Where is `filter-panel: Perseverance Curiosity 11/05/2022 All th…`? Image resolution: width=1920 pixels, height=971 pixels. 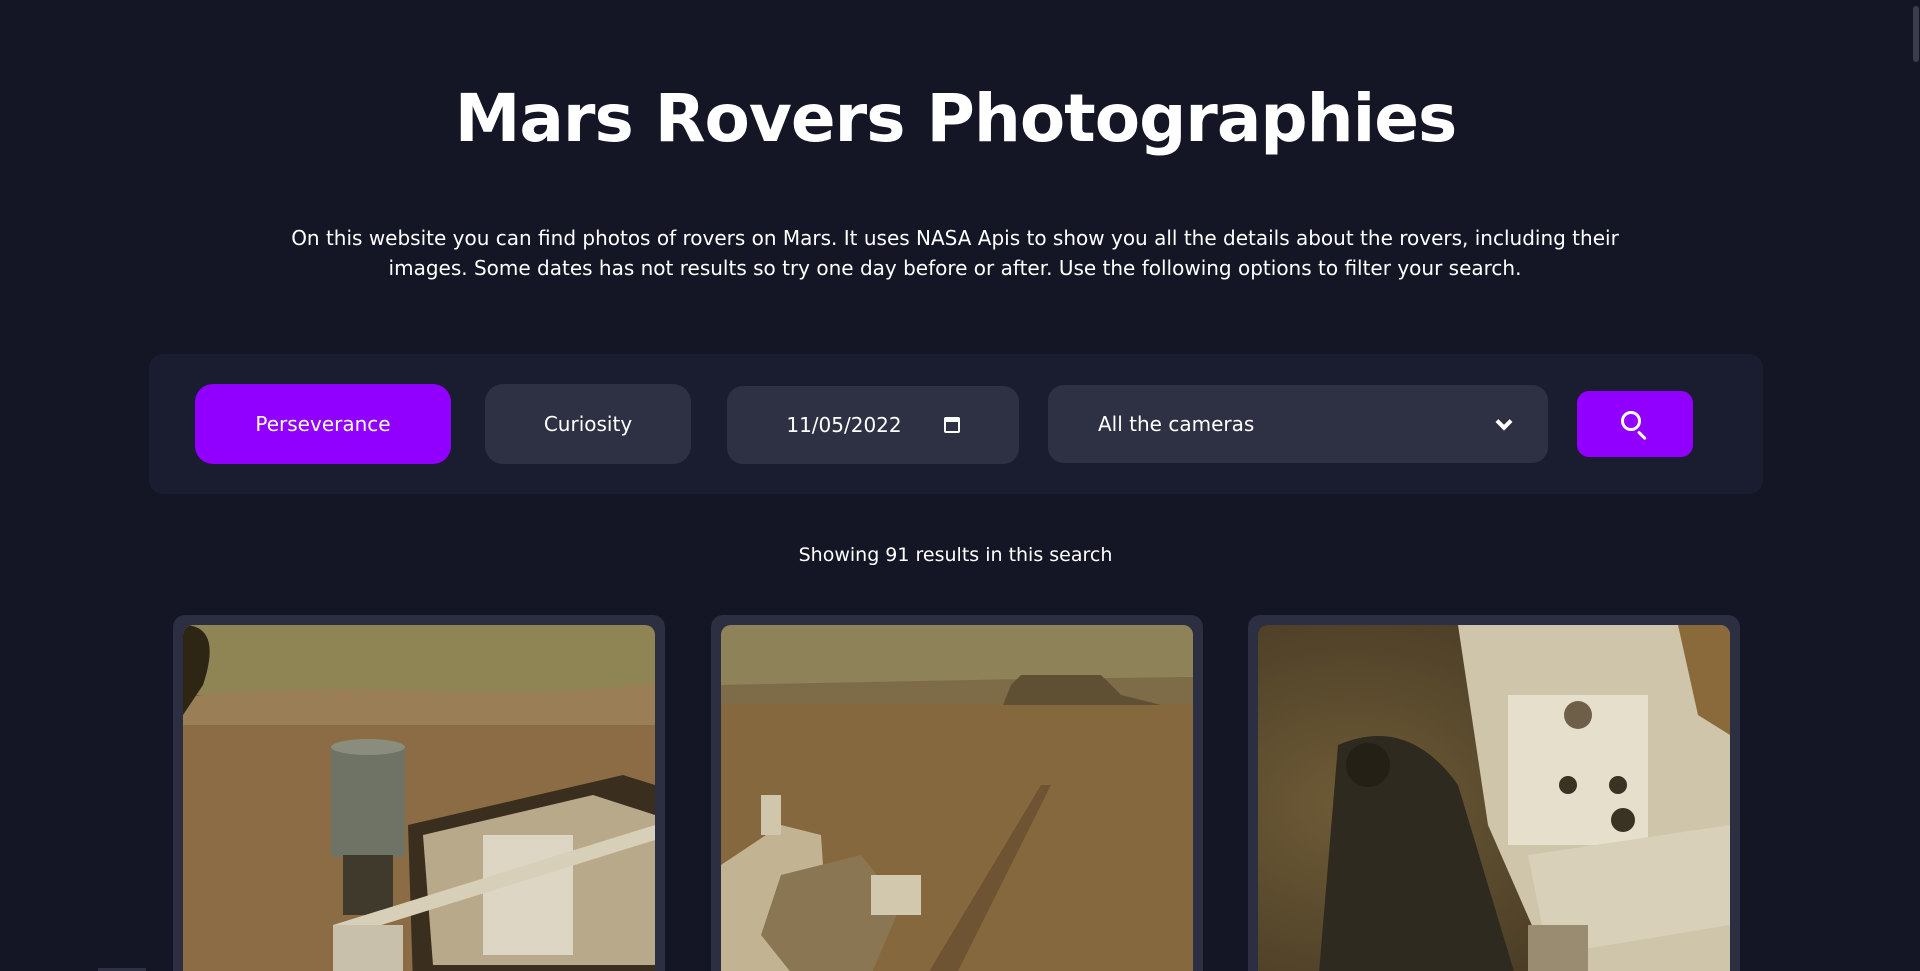
filter-panel: Perseverance Curiosity 11/05/2022 All th… is located at coordinates (956, 424).